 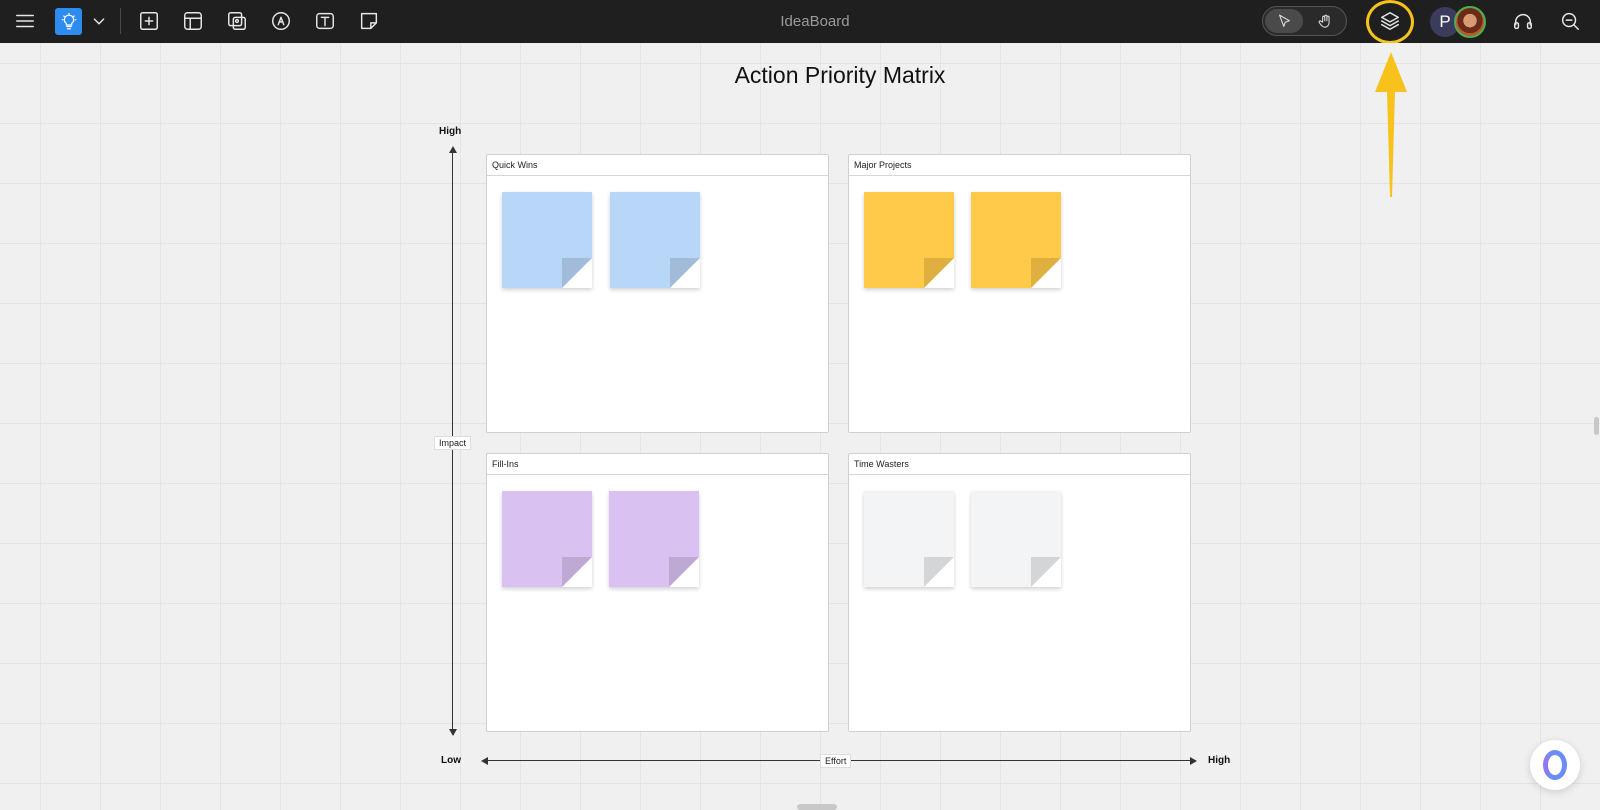 What do you see at coordinates (1019, 592) in the screenshot?
I see `quadrant-time-wasters: Time Wasters` at bounding box center [1019, 592].